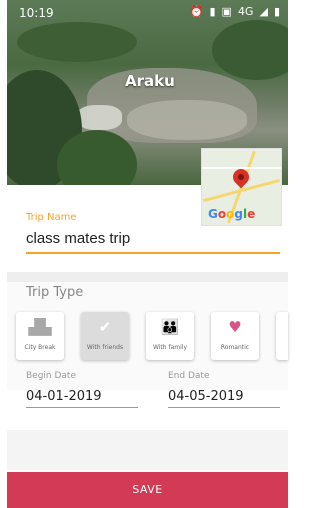 Image resolution: width=320 pixels, height=508 pixels. Describe the element at coordinates (36, 13) in the screenshot. I see `status-time: 10:19` at that location.